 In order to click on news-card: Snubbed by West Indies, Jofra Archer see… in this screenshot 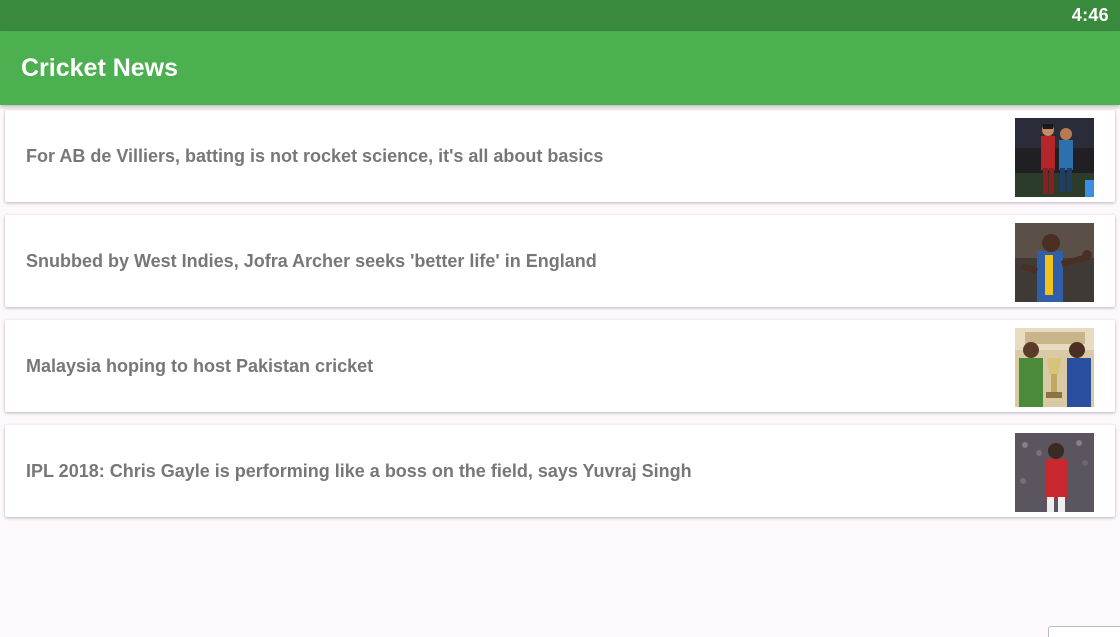, I will do `click(560, 261)`.